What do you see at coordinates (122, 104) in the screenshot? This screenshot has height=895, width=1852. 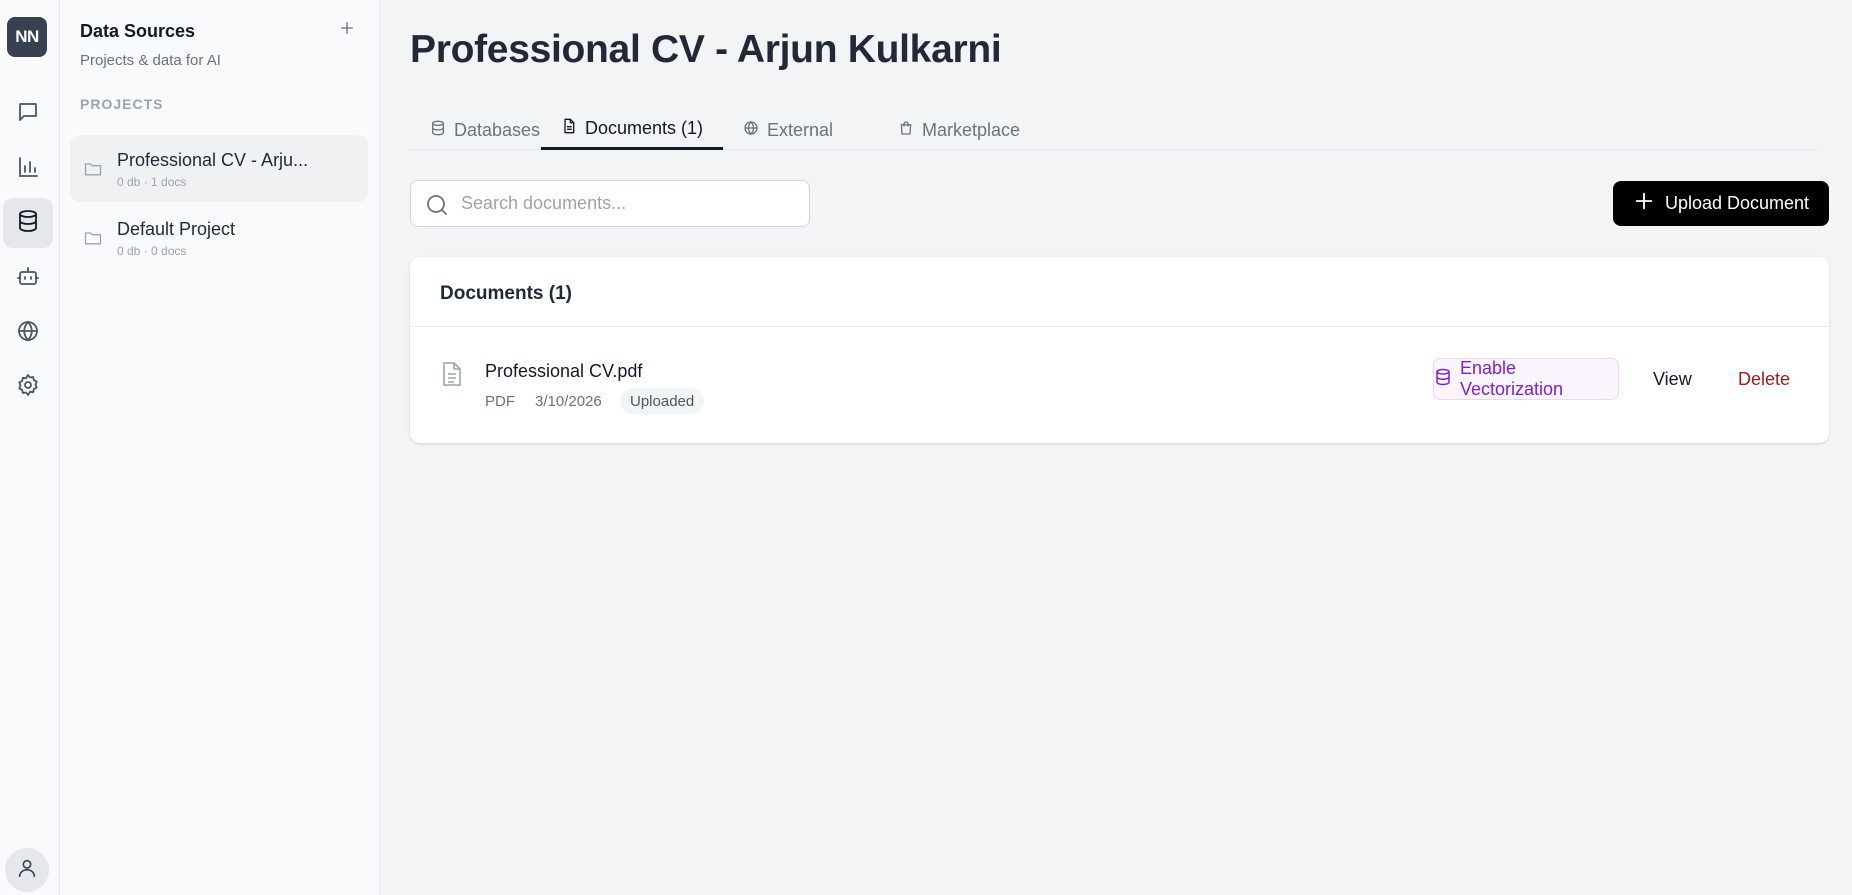 I see `projects-section-label: PROJECTS` at bounding box center [122, 104].